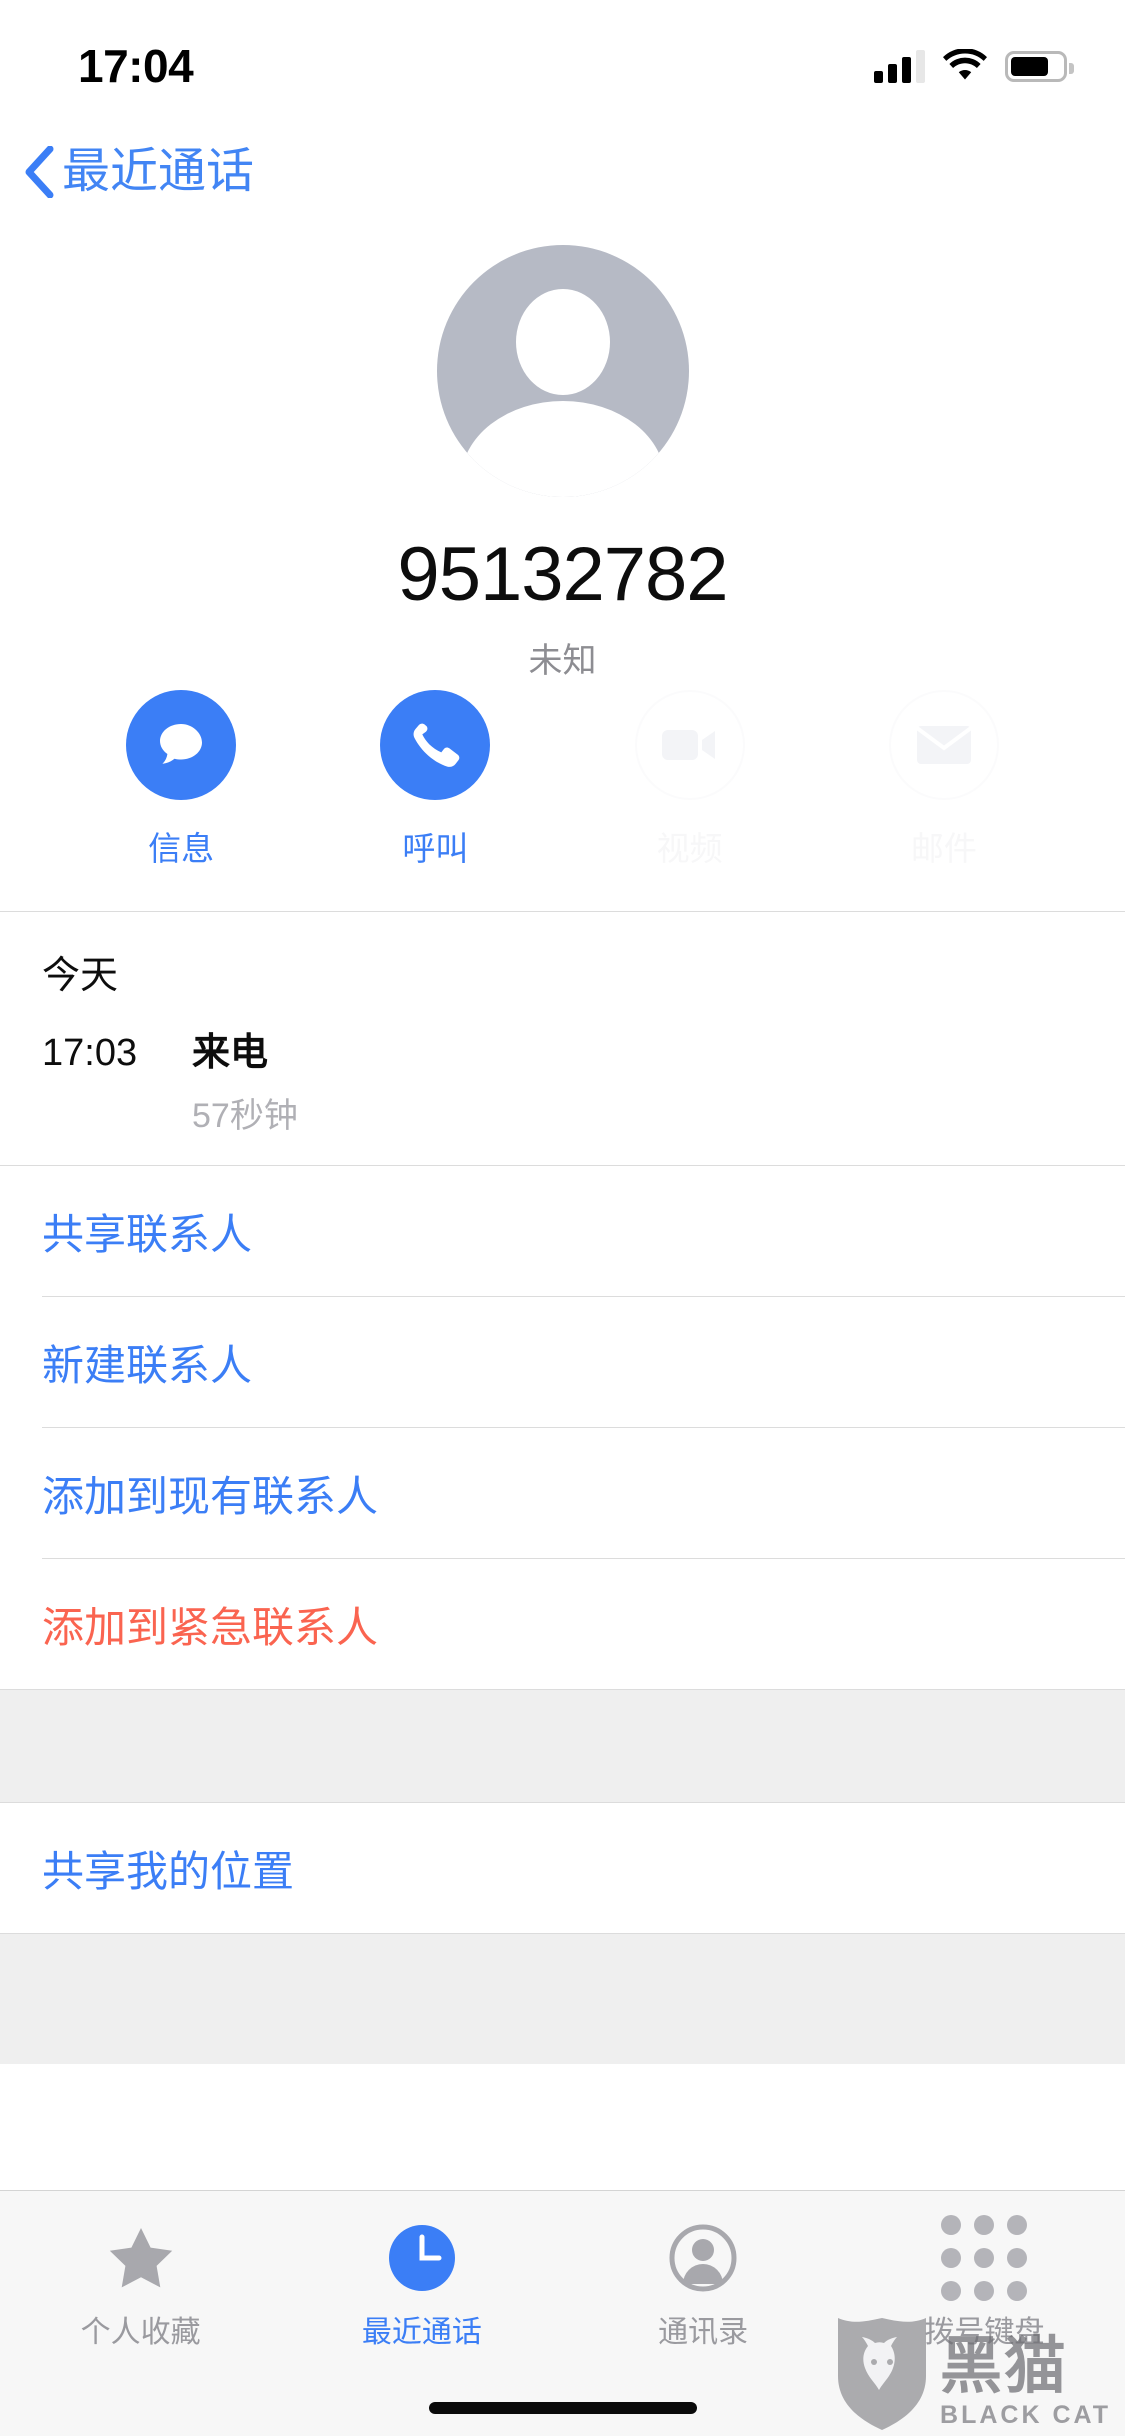 Image resolution: width=1125 pixels, height=2436 pixels. What do you see at coordinates (882, 2374) in the screenshot?
I see `black-cat-shield-logo` at bounding box center [882, 2374].